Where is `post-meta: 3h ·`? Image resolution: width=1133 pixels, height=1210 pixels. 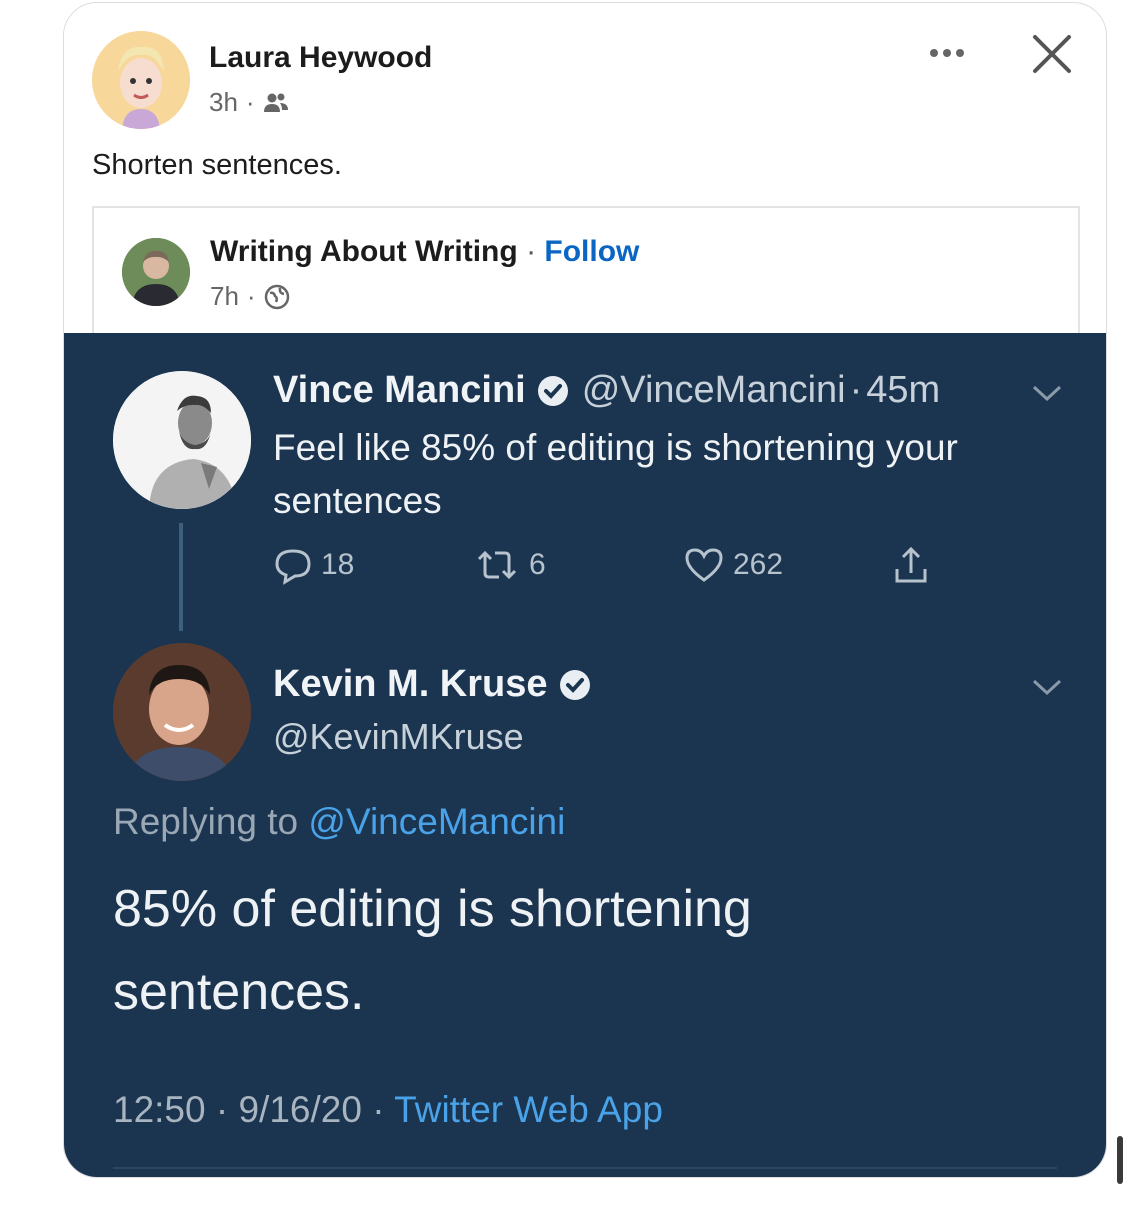
post-meta: 3h · is located at coordinates (249, 102).